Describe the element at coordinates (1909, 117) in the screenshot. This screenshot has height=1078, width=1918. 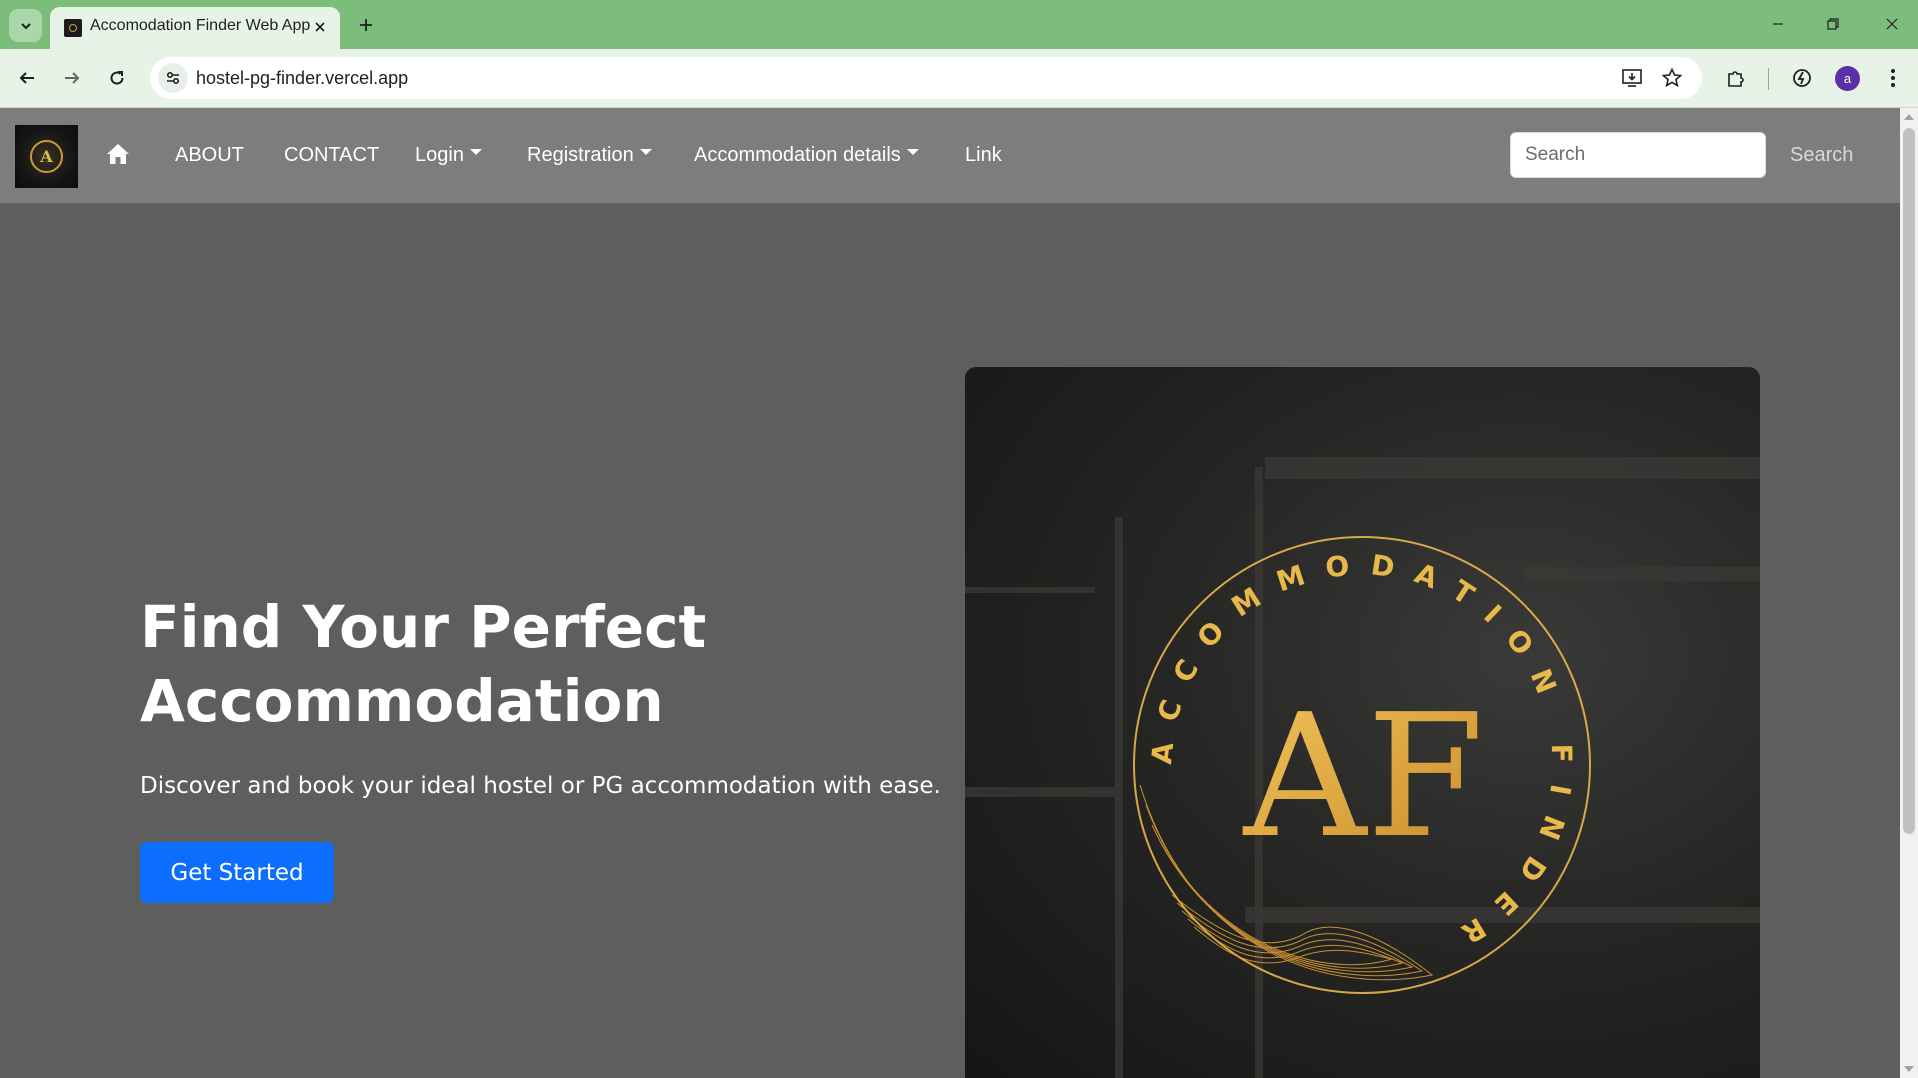
I see `scroll-up-arrow-icon` at that location.